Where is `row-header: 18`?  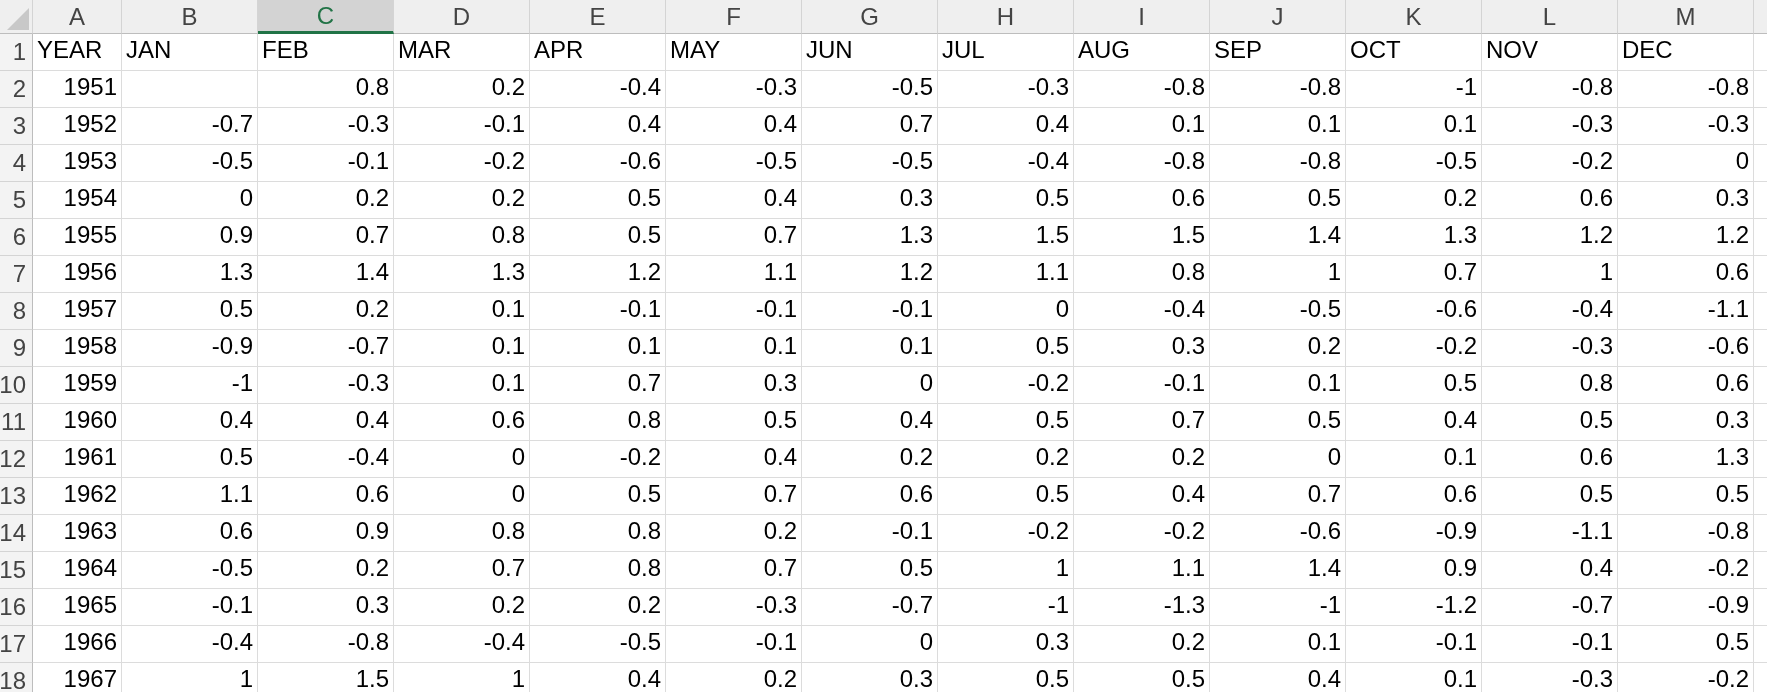 row-header: 18 is located at coordinates (16, 677).